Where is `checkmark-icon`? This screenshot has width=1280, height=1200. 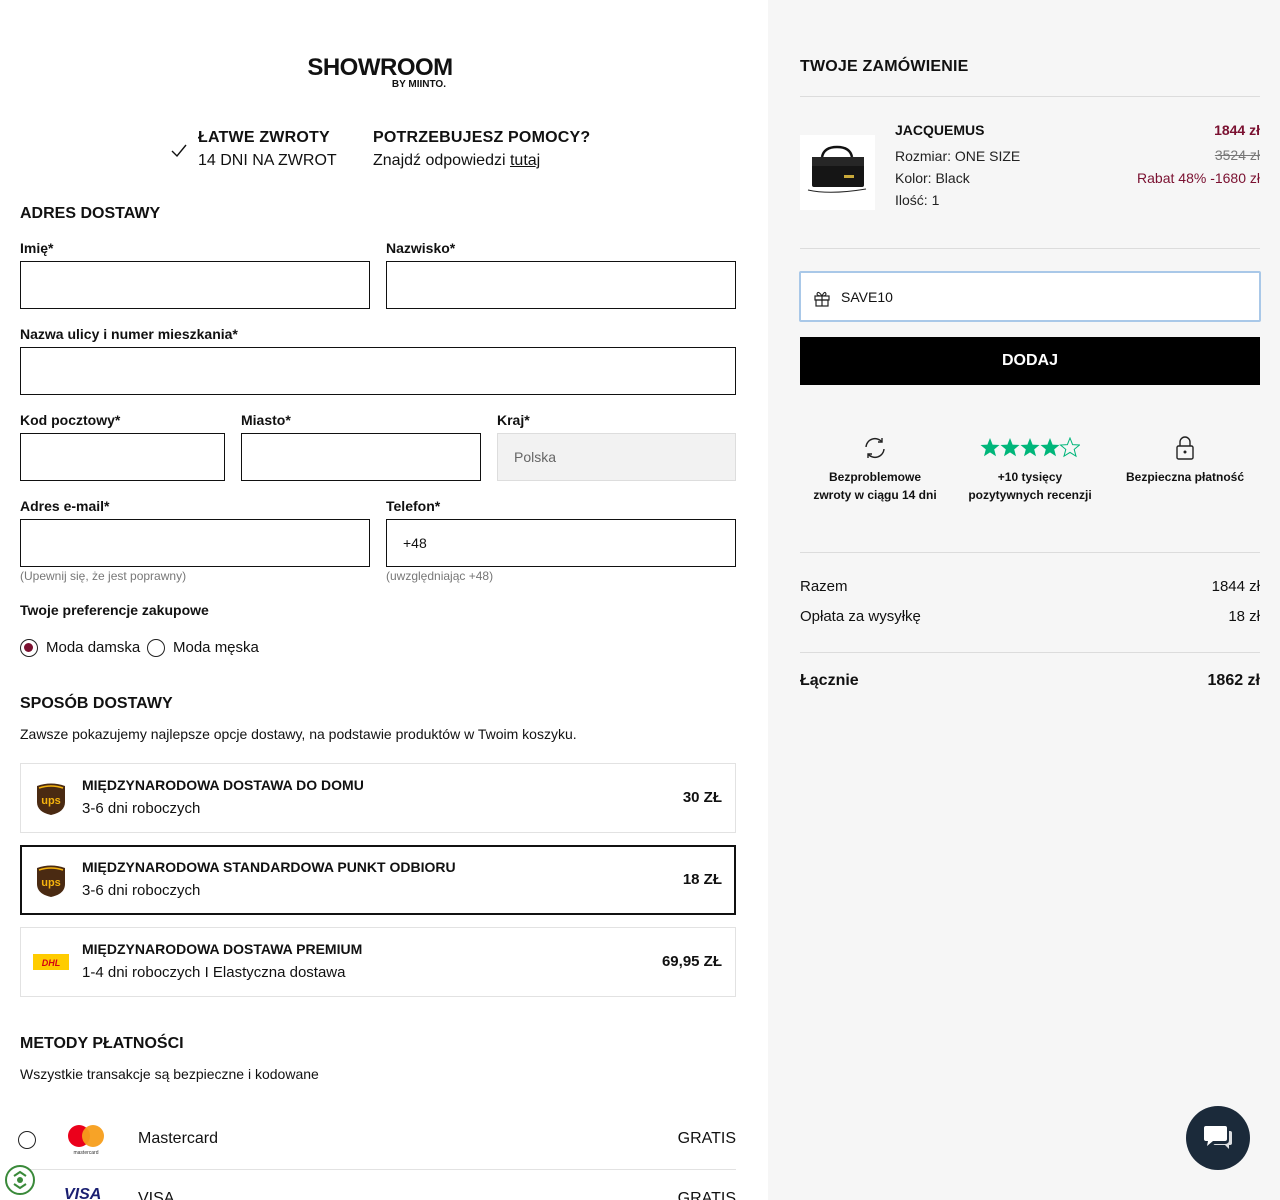
checkmark-icon is located at coordinates (179, 151).